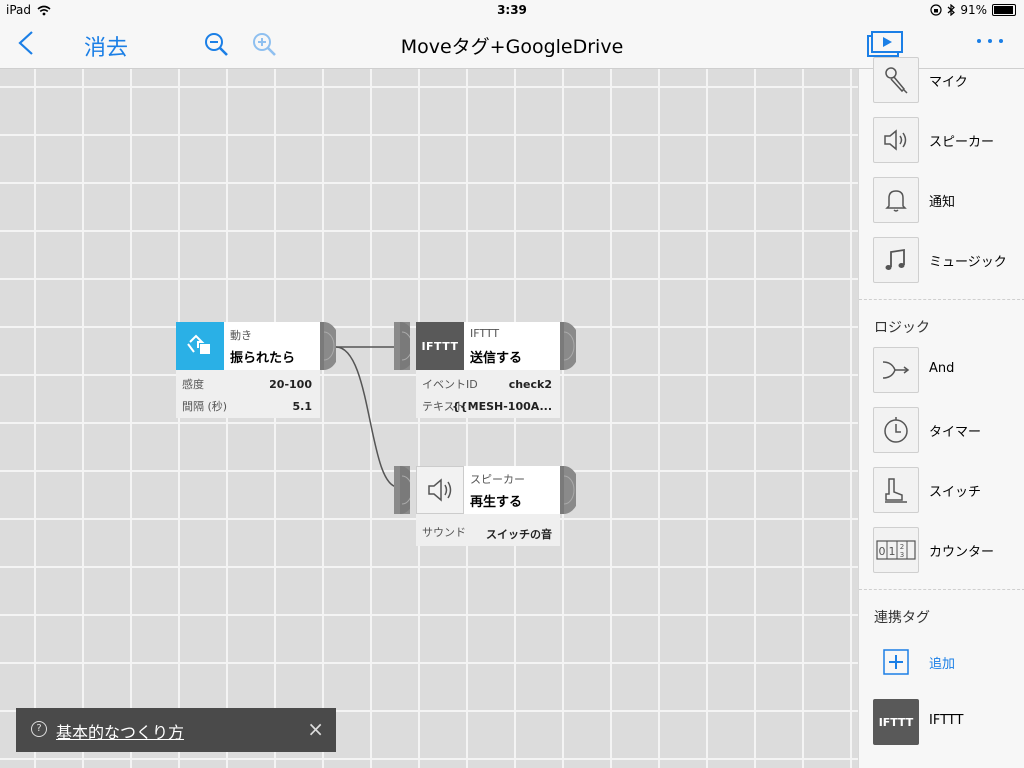 Image resolution: width=1024 pixels, height=768 pixels. I want to click on prop-sensitivity: 感度 20-100, so click(247, 383).